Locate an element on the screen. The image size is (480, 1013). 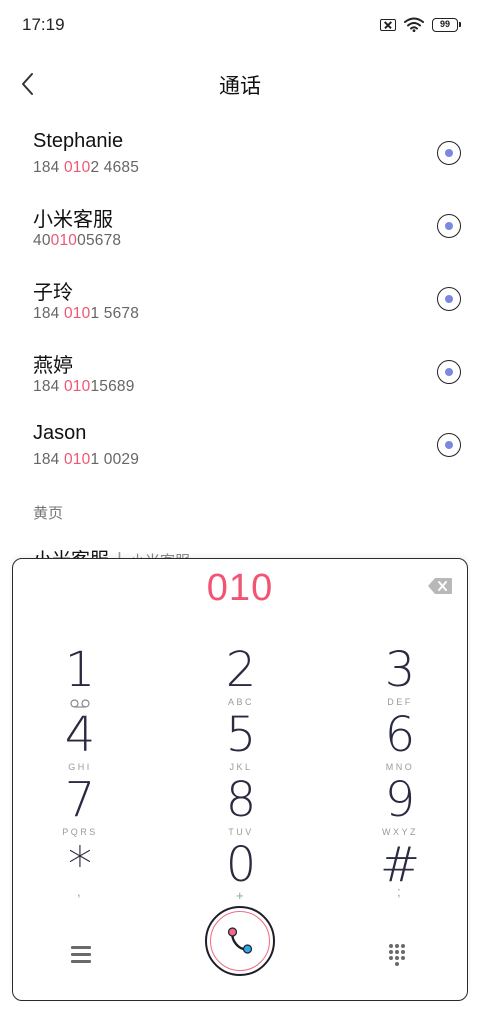
status-time: 17:19 is located at coordinates (43, 24).